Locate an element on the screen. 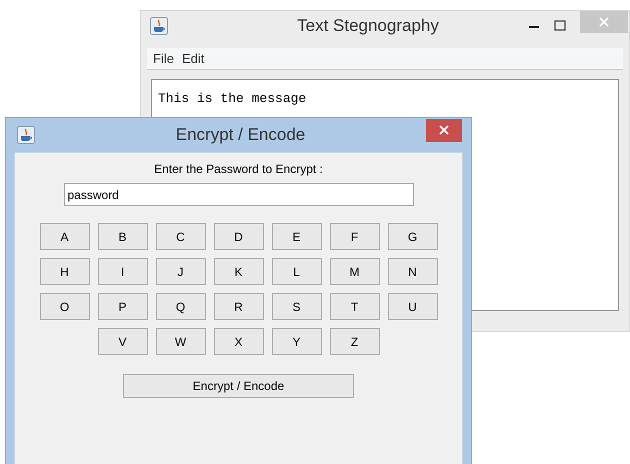 The width and height of the screenshot is (630, 464). letter-key: C is located at coordinates (181, 236).